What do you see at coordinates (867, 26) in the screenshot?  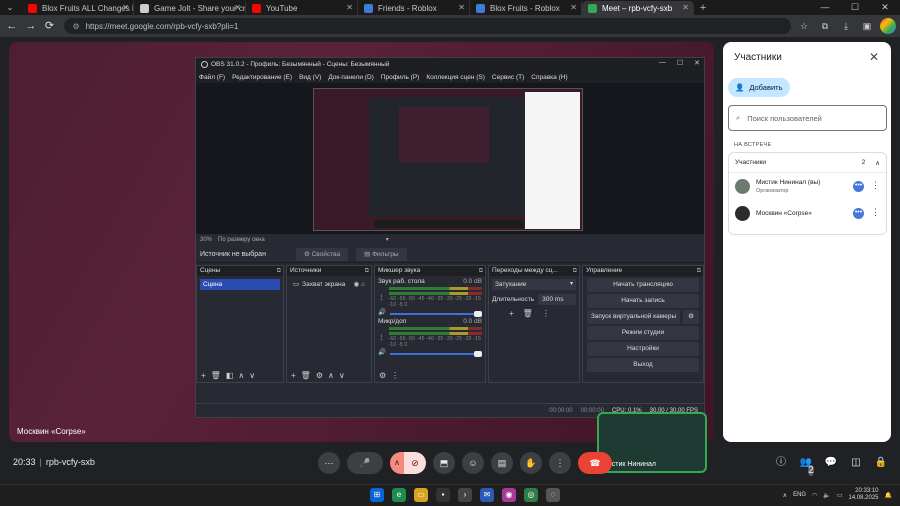 I see `side-panel-icon: ▣` at bounding box center [867, 26].